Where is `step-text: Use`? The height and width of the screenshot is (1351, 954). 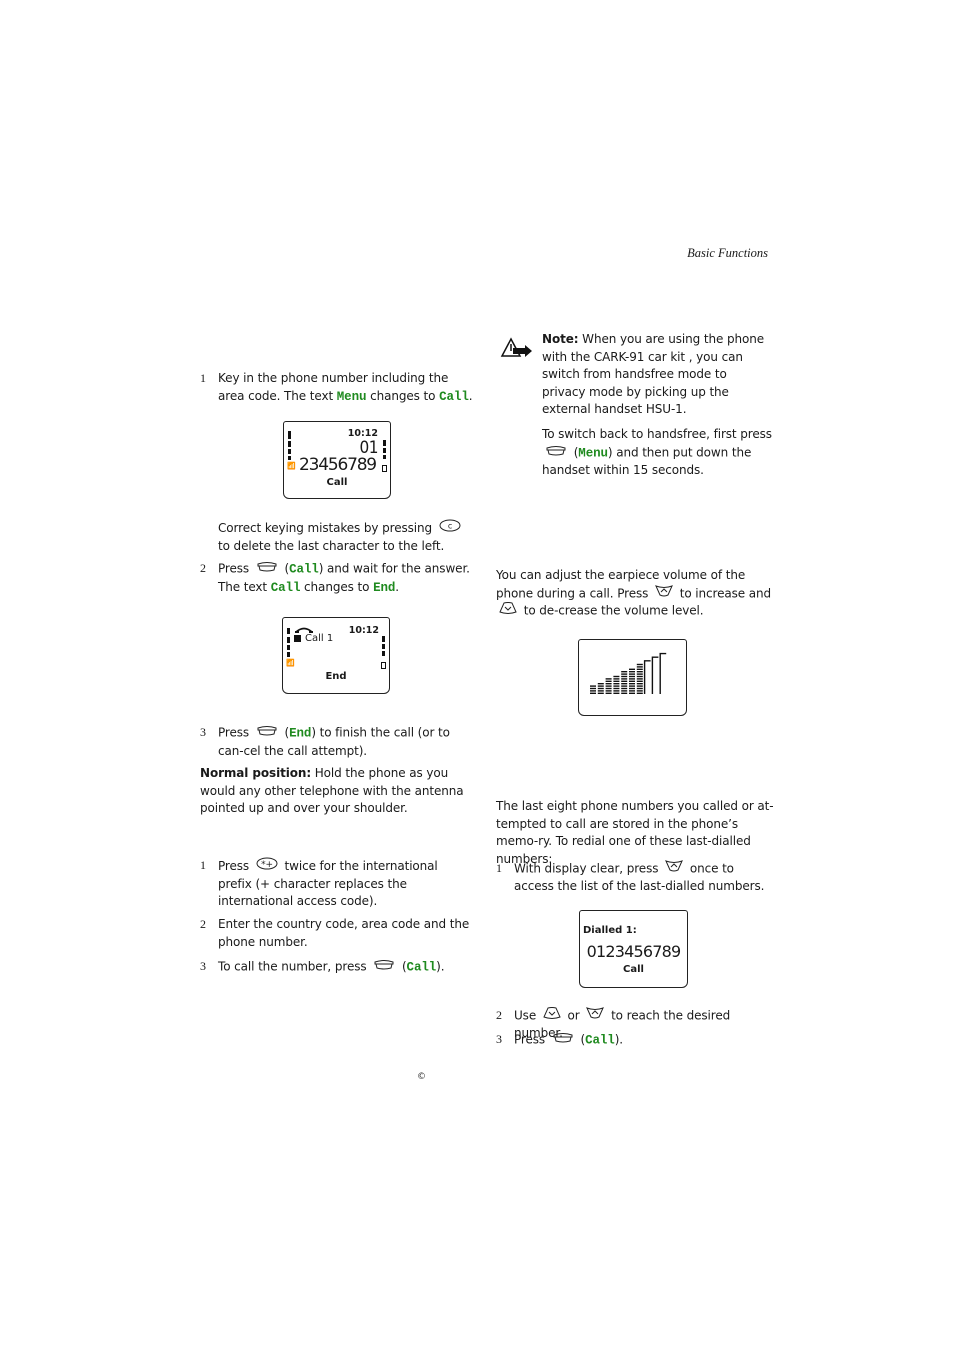
step-text: Use is located at coordinates (527, 1015).